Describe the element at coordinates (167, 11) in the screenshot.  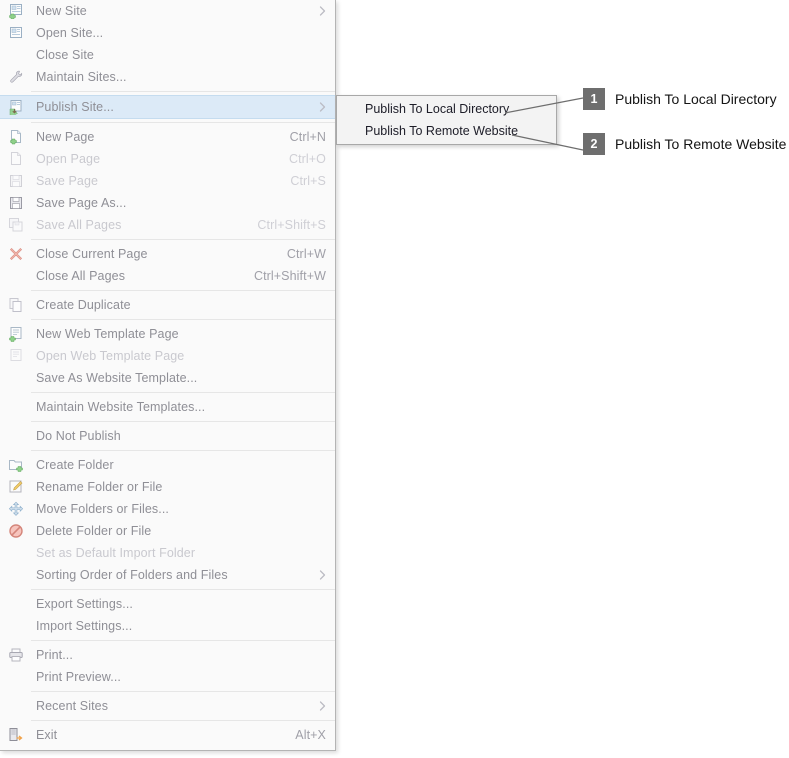
I see `menu-item-new-site: New Site` at that location.